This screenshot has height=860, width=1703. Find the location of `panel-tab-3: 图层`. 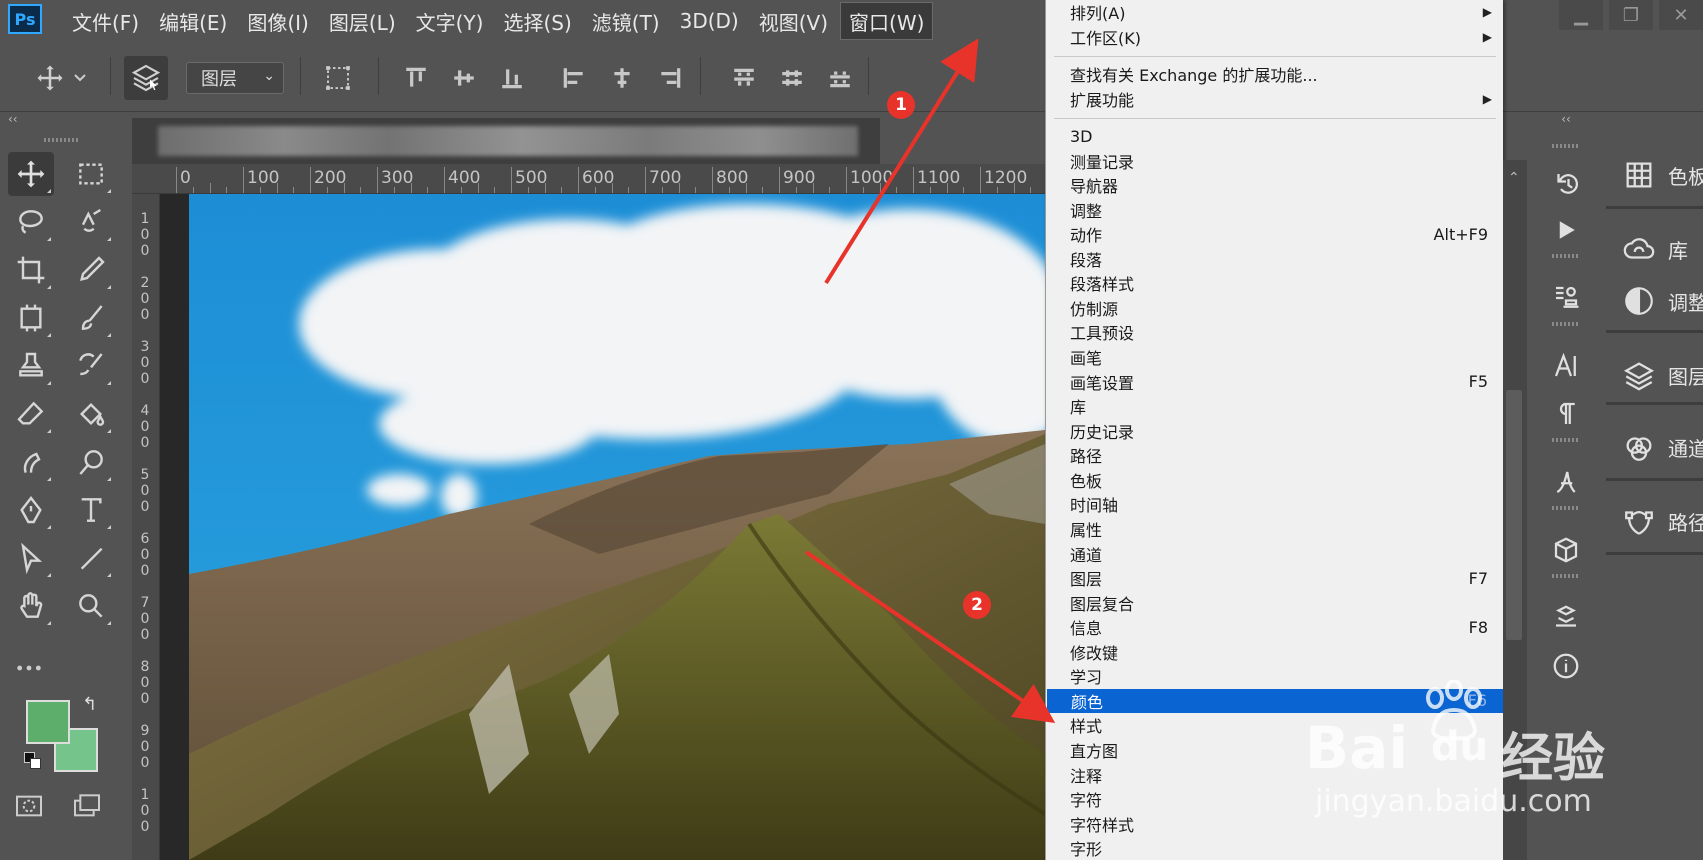

panel-tab-3: 图层 is located at coordinates (1654, 375).